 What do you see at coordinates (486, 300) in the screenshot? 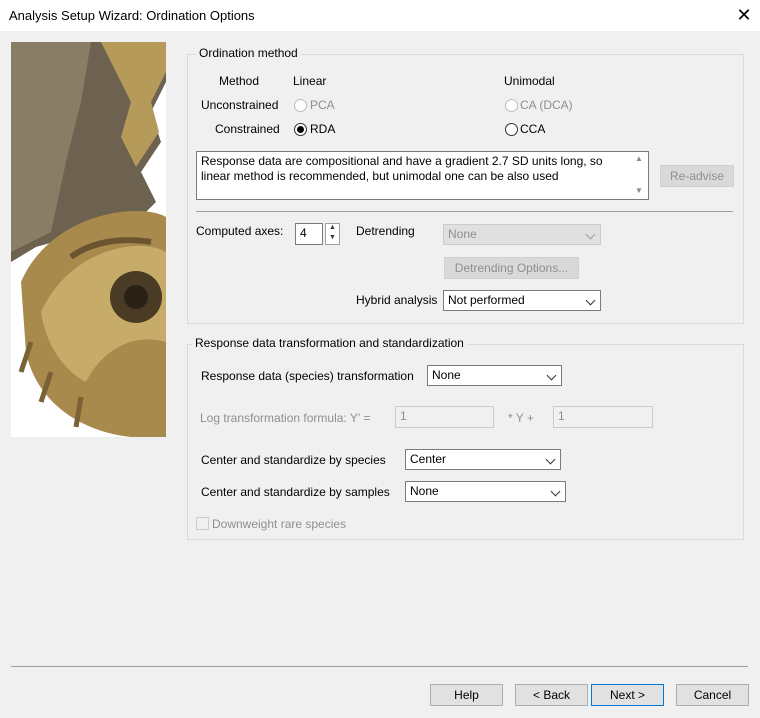
I see `hybrid-analysis-value: Not performed` at bounding box center [486, 300].